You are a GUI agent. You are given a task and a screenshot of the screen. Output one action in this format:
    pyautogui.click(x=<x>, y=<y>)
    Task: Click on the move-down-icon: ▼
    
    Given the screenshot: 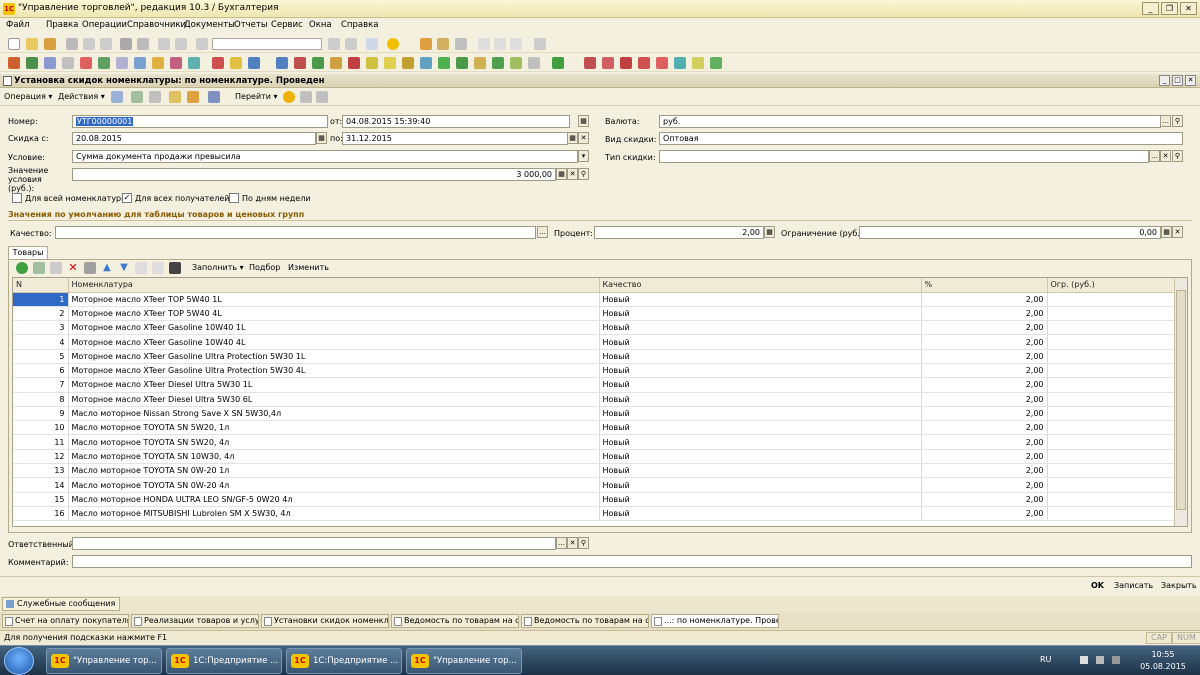 What is the action you would take?
    pyautogui.click(x=124, y=268)
    